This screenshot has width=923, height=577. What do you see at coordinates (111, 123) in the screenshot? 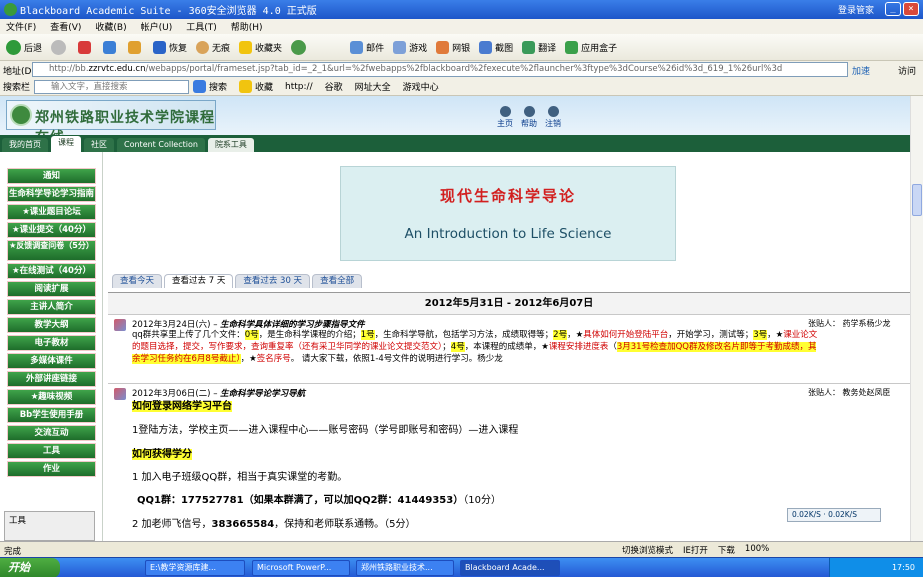
I see `site-logo: 郑州铁路职业技术学院课程在线` at bounding box center [111, 123].